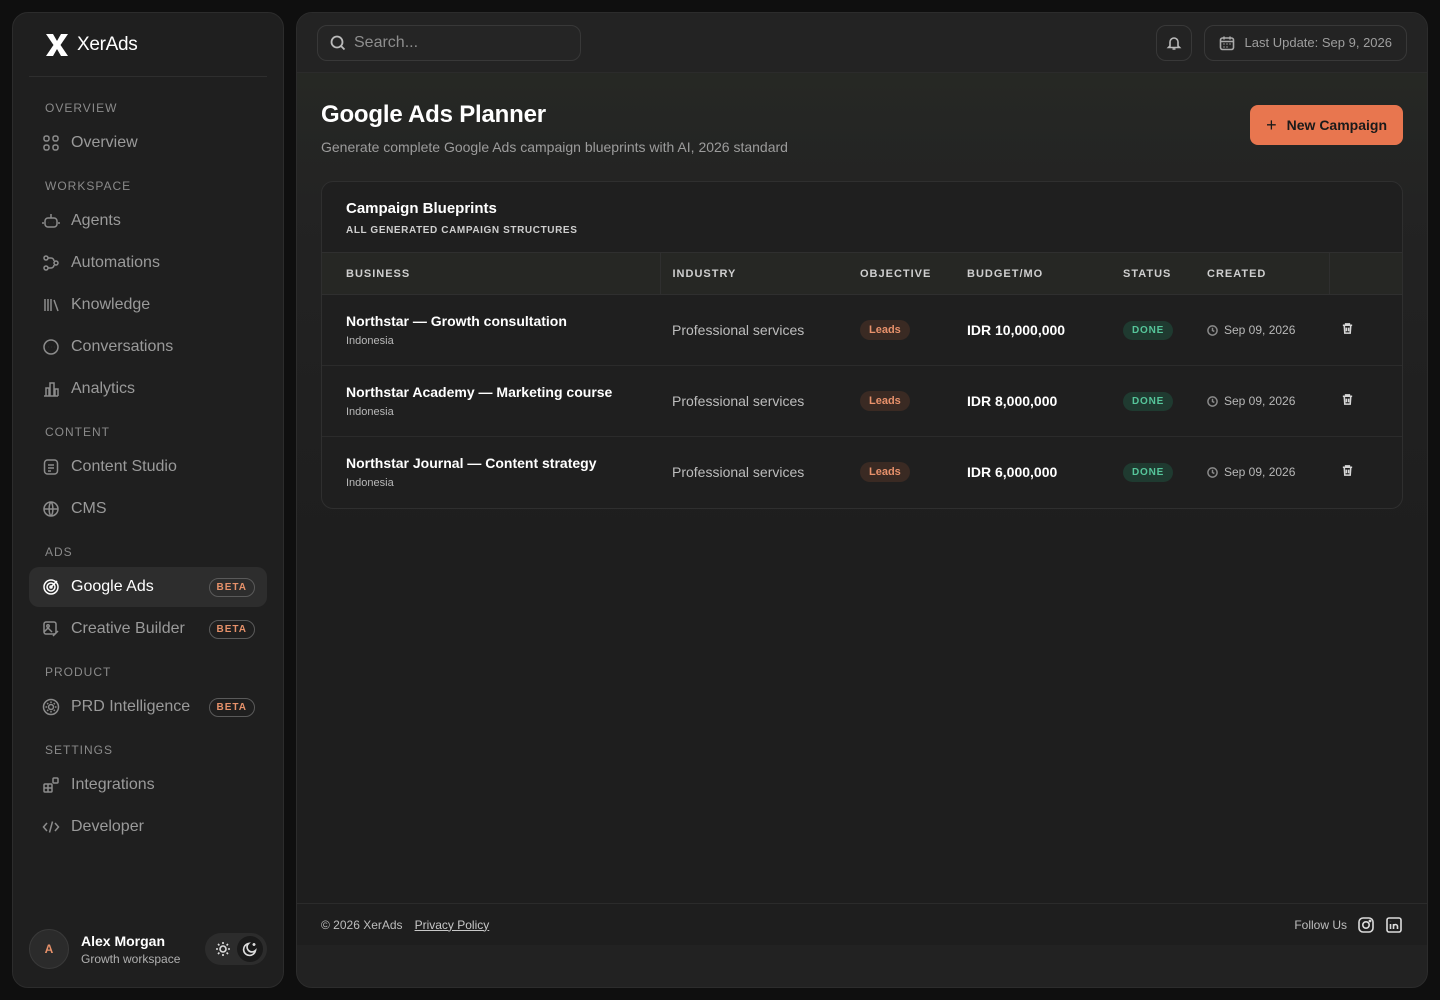  I want to click on sidebar-item-label: Creative Builder, so click(128, 628).